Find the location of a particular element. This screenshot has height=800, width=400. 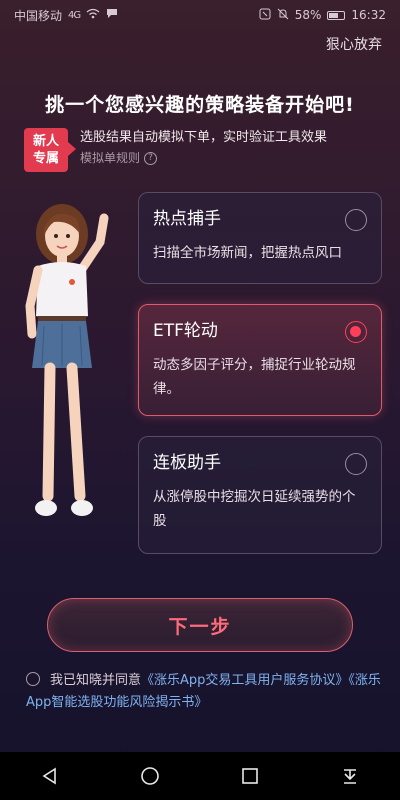

wifi-icon is located at coordinates (93, 15).